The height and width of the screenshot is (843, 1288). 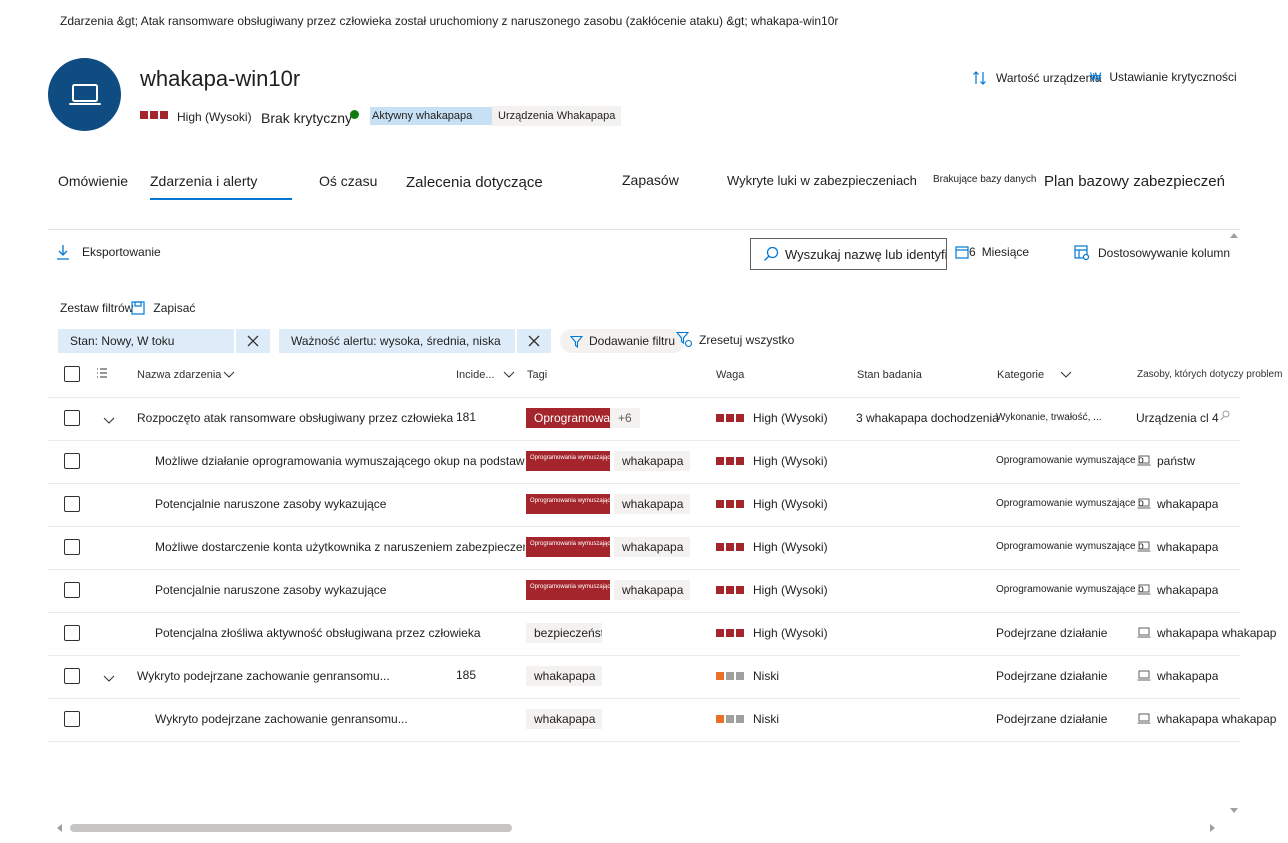 I want to click on tab-timeline: Oś czasu, so click(x=348, y=181).